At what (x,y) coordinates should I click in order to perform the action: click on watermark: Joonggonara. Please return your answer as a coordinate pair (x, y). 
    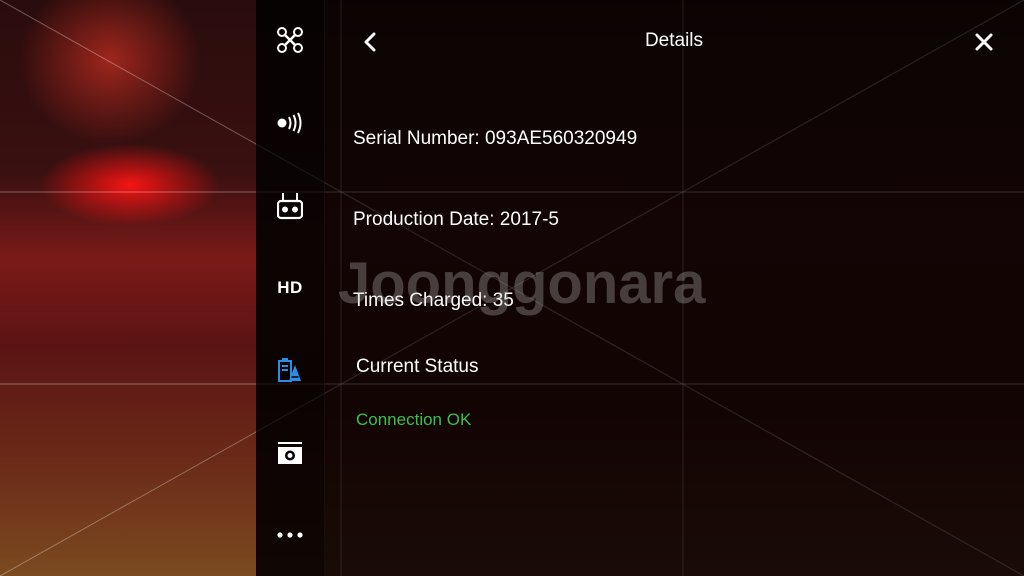
    Looking at the image, I should click on (522, 283).